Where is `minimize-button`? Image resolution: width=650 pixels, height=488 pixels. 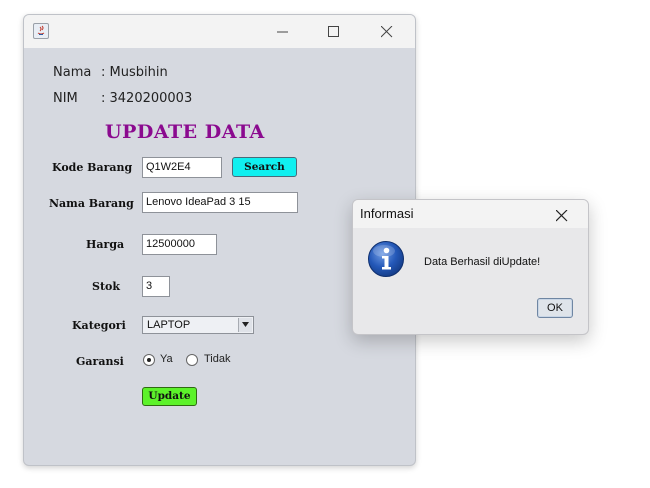 minimize-button is located at coordinates (283, 31).